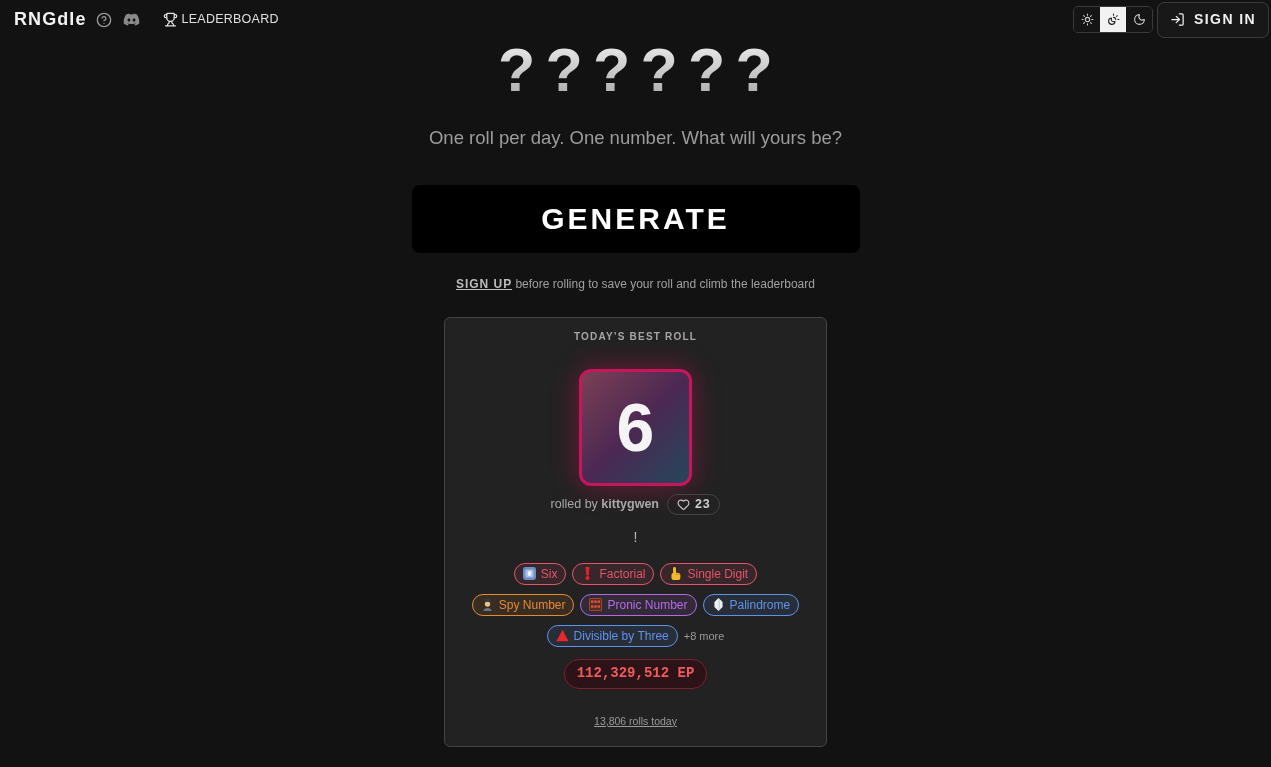 The image size is (1271, 767). I want to click on tag-label: Factorial, so click(622, 574).